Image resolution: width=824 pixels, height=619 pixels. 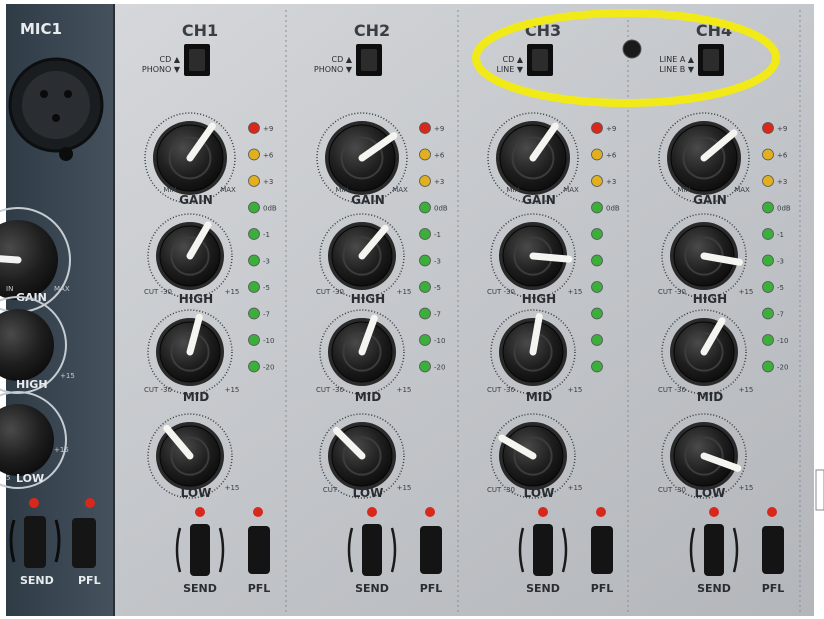 I want to click on low-cut-label: CUT, so click(x=330, y=490).